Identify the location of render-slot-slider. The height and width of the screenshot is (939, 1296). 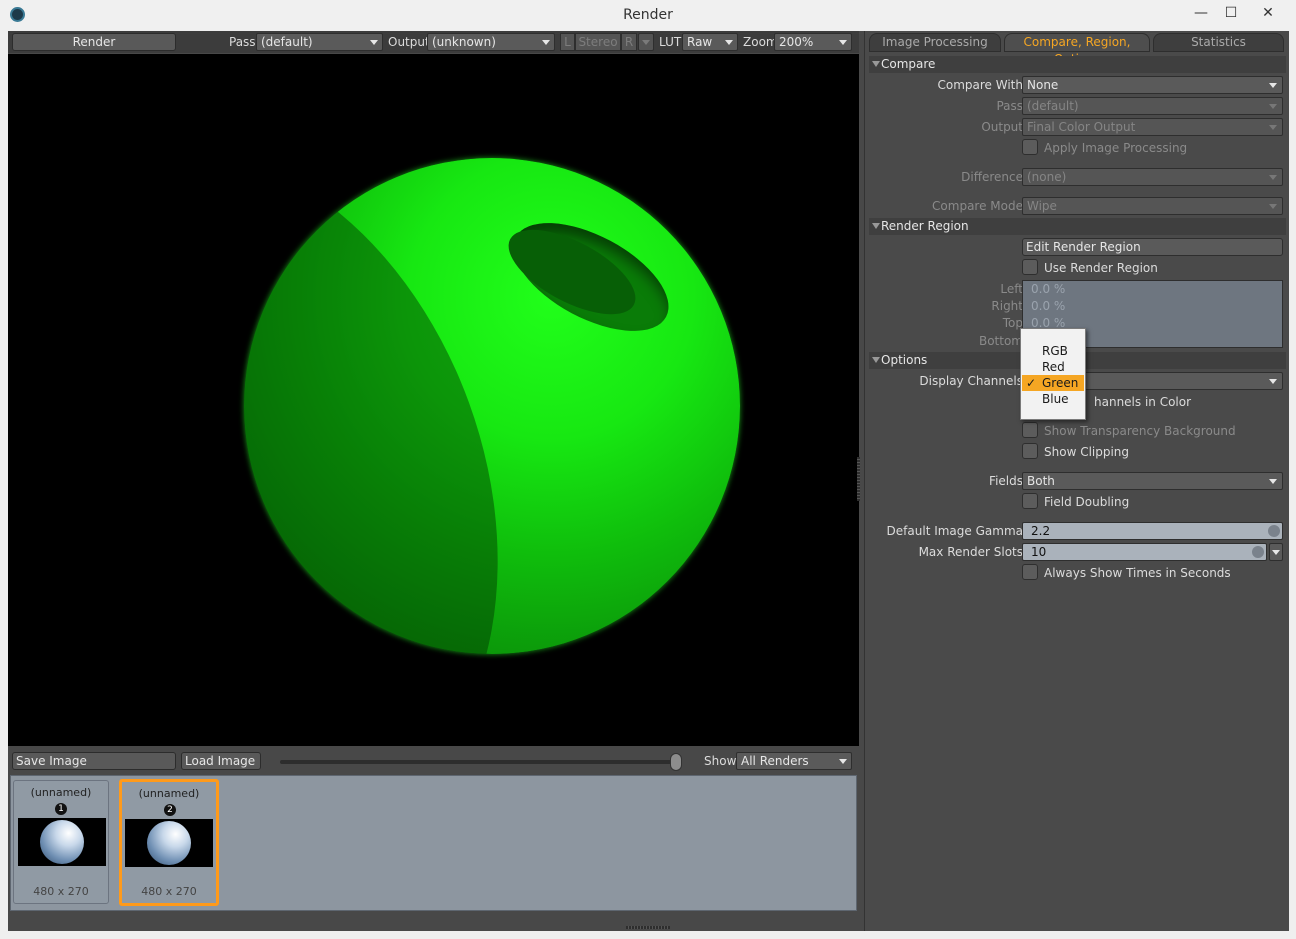
(480, 762).